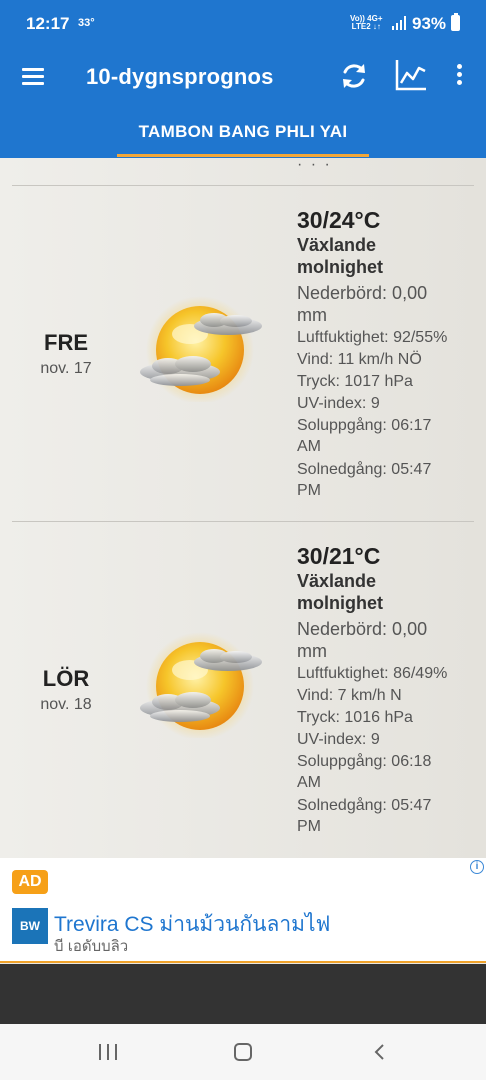  What do you see at coordinates (91, 946) in the screenshot?
I see `ad-subtext: บี เอดับบลิว` at bounding box center [91, 946].